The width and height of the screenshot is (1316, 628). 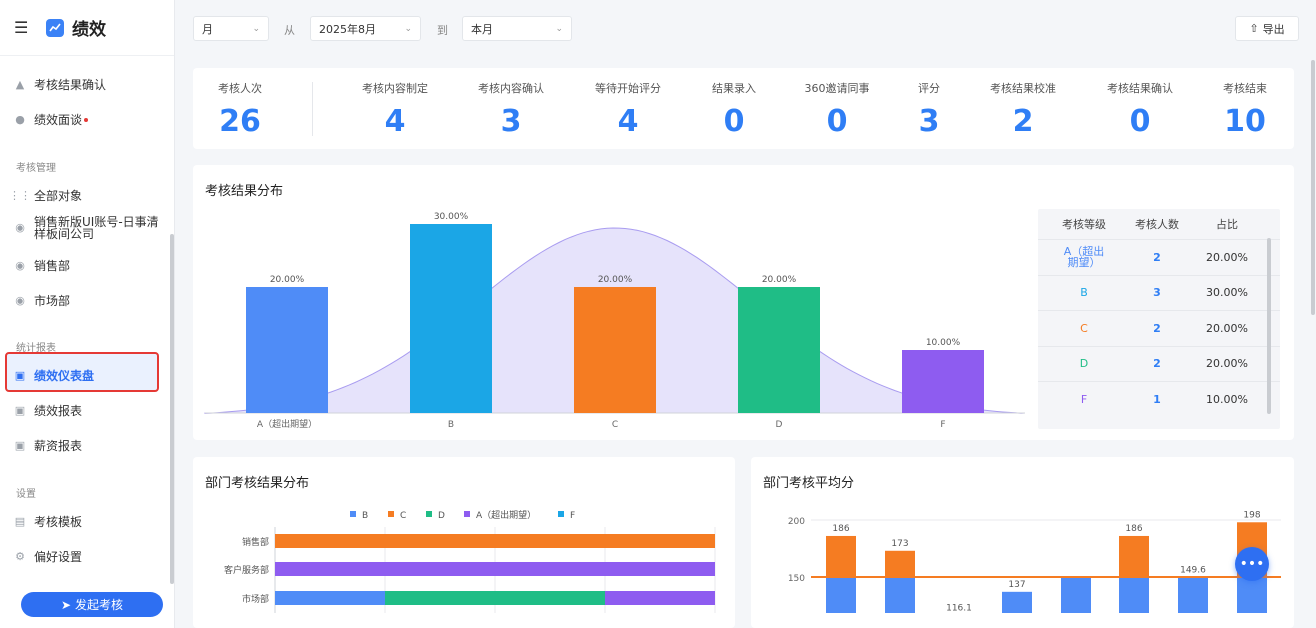 What do you see at coordinates (92, 604) in the screenshot?
I see `launch-review-button: ➤ 发起考核` at bounding box center [92, 604].